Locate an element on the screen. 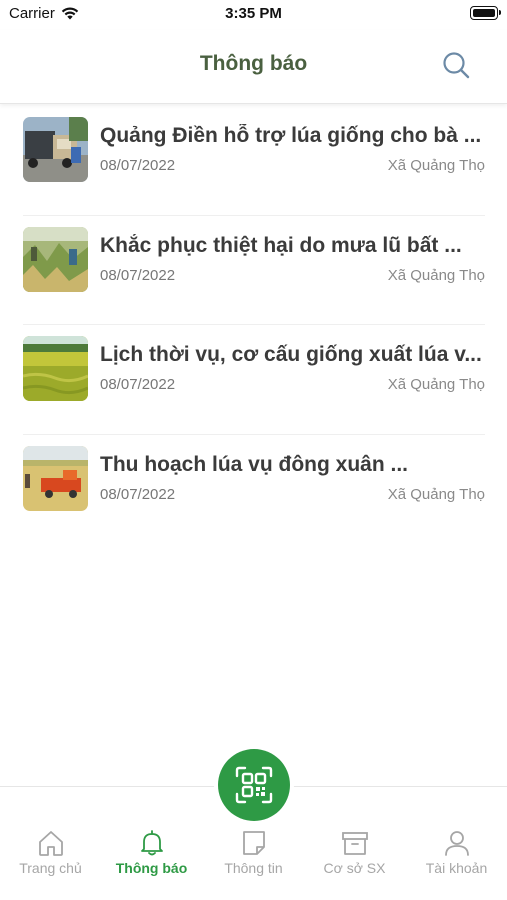 Image resolution: width=507 pixels, height=900 pixels. flooded-rice-photo is located at coordinates (55, 259).